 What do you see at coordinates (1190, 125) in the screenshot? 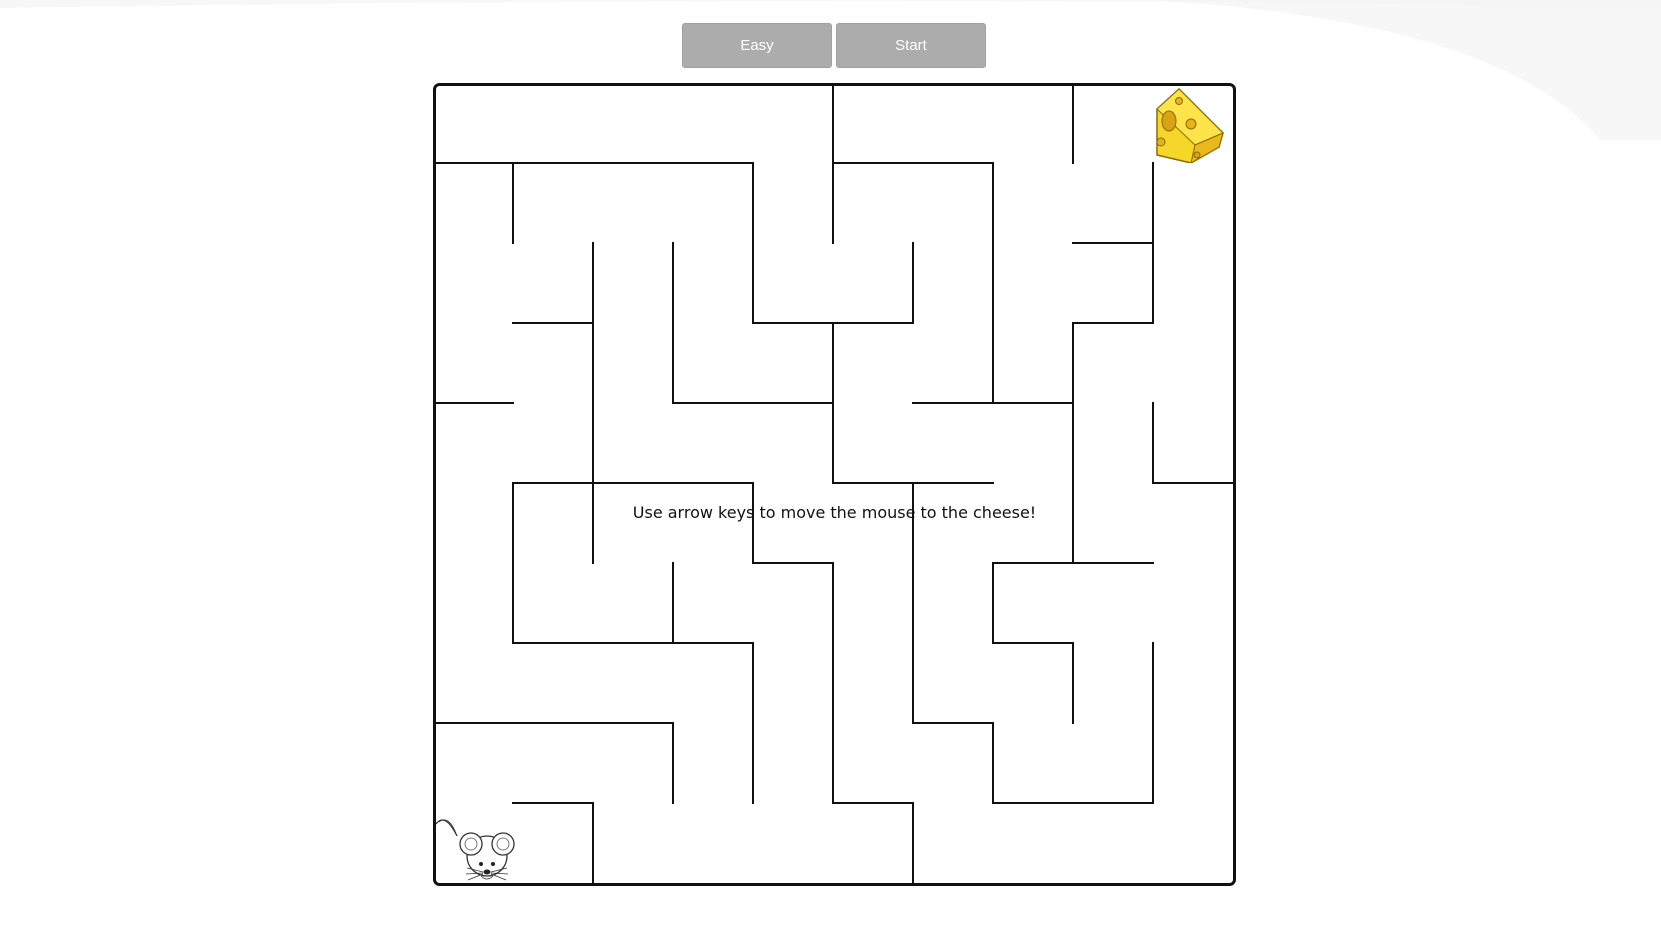
I see `cheese-icon` at bounding box center [1190, 125].